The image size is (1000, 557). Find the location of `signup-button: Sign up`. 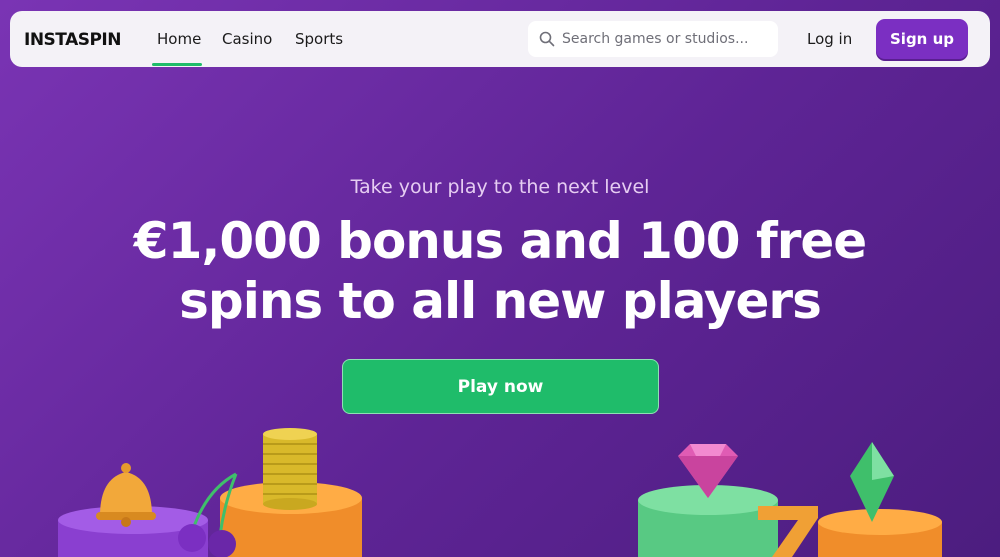

signup-button: Sign up is located at coordinates (922, 39).